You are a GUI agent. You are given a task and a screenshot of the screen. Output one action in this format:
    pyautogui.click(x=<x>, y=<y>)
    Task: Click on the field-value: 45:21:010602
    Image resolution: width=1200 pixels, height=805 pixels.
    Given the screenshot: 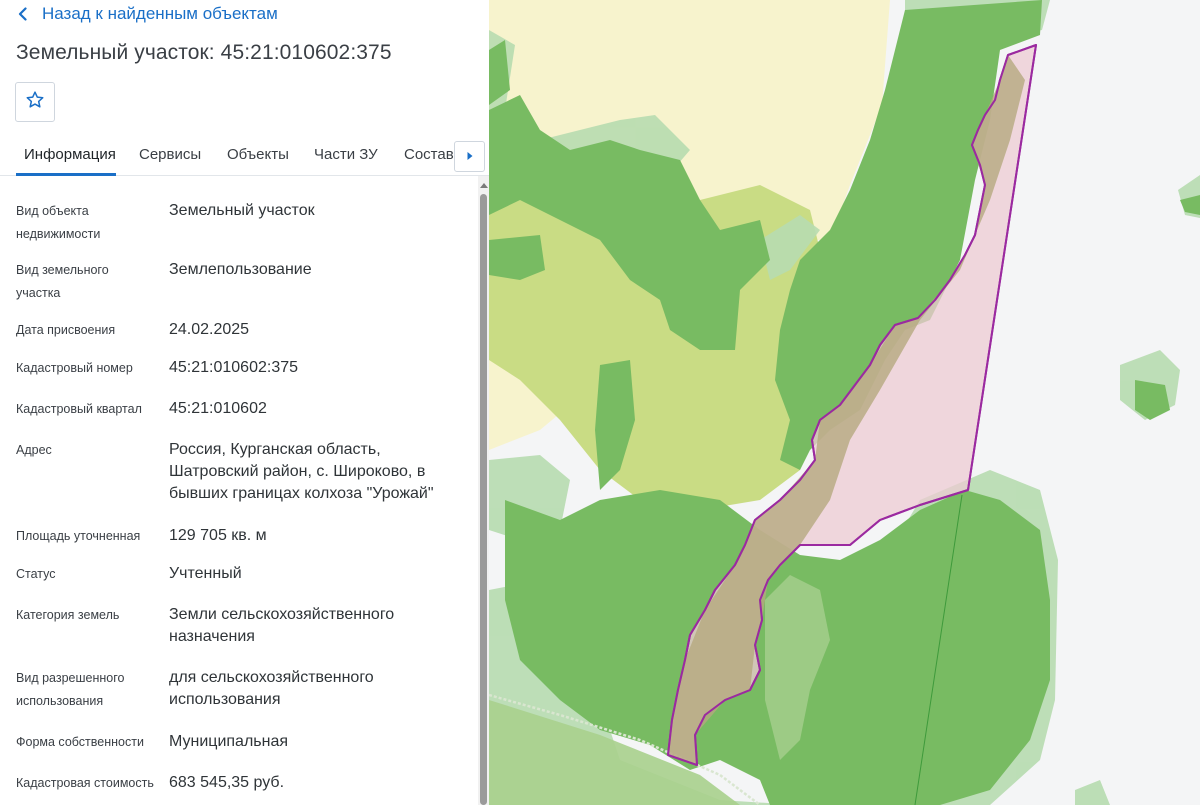 What is the action you would take?
    pyautogui.click(x=218, y=408)
    